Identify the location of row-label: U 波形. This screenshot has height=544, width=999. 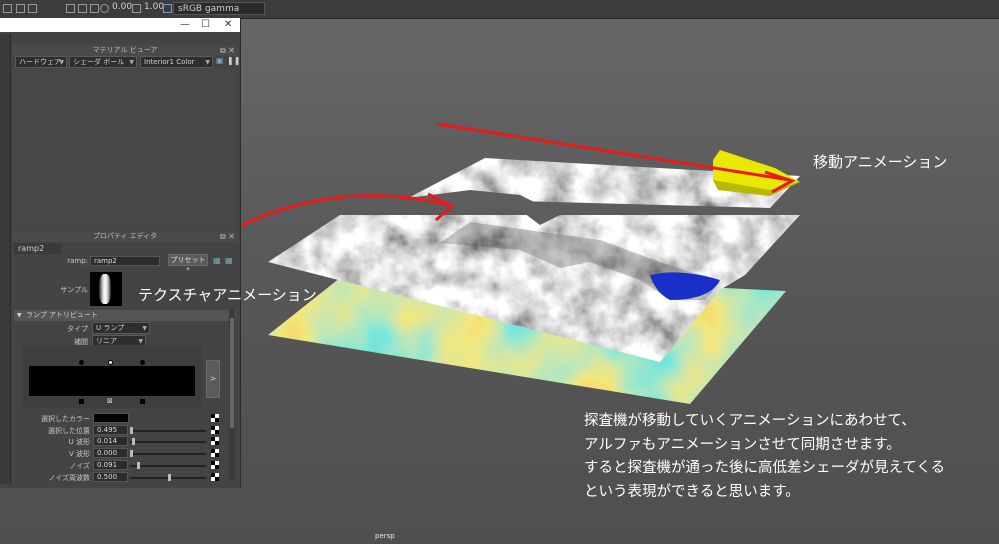
(79, 442).